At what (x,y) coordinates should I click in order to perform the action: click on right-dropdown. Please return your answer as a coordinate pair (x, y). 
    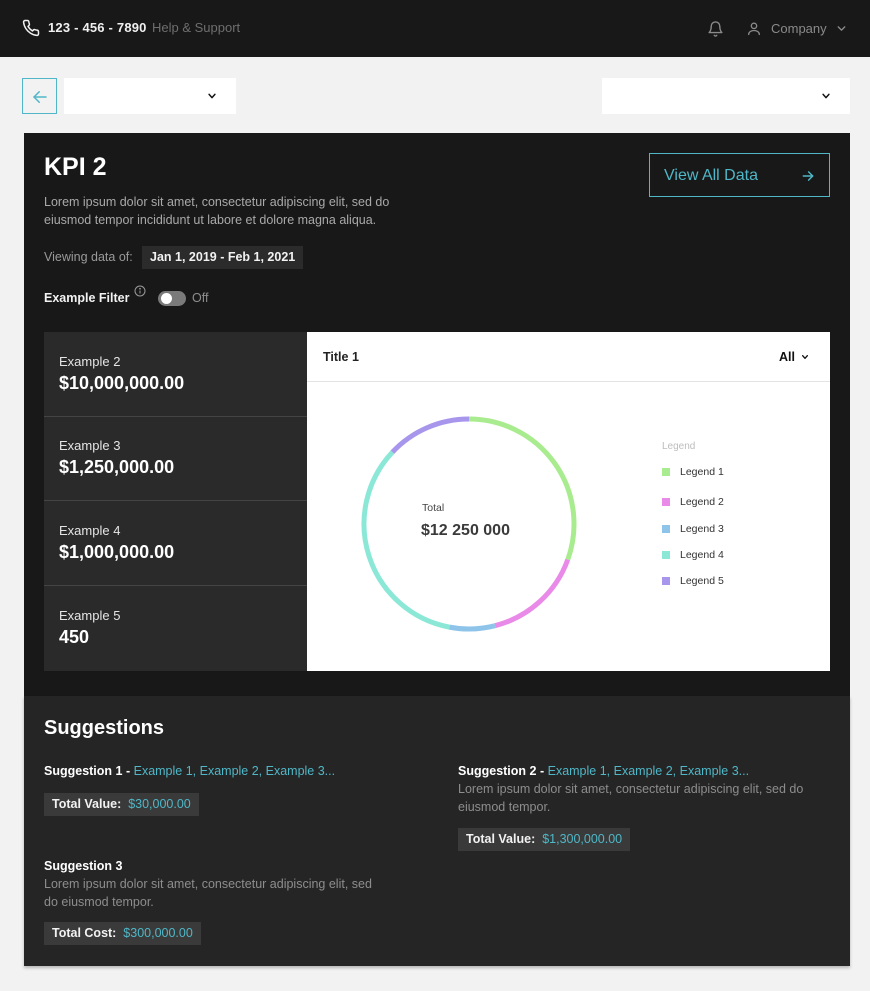
    Looking at the image, I should click on (726, 96).